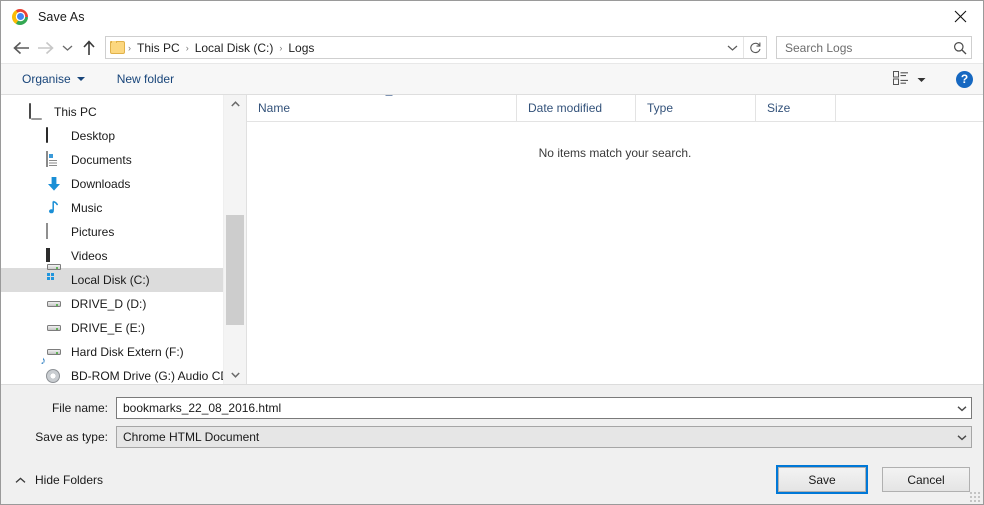  Describe the element at coordinates (158, 48) in the screenshot. I see `breadcrumb-item-this-pc: This PC` at that location.